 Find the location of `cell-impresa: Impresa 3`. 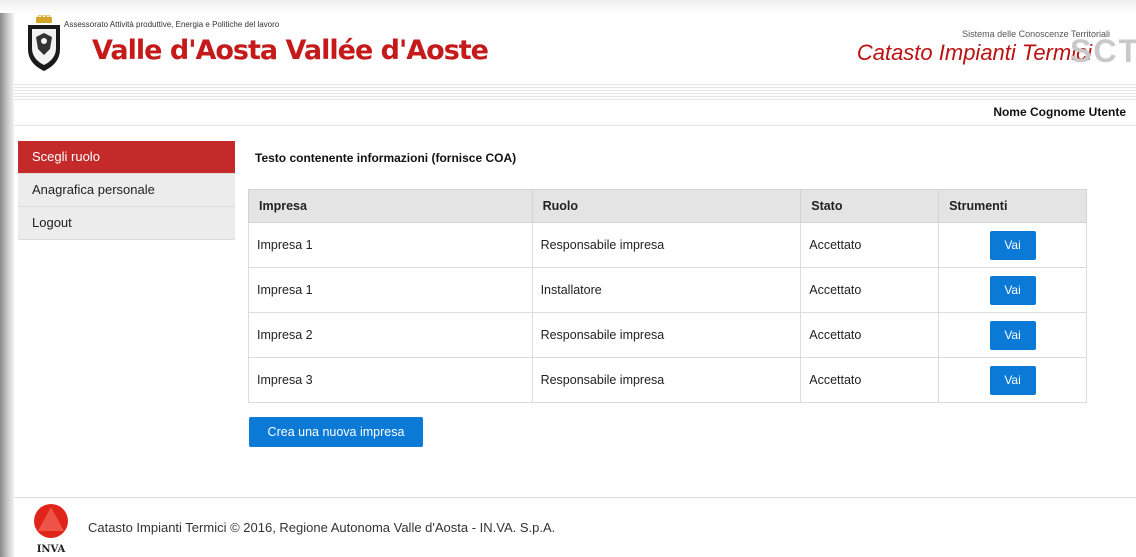

cell-impresa: Impresa 3 is located at coordinates (390, 380).